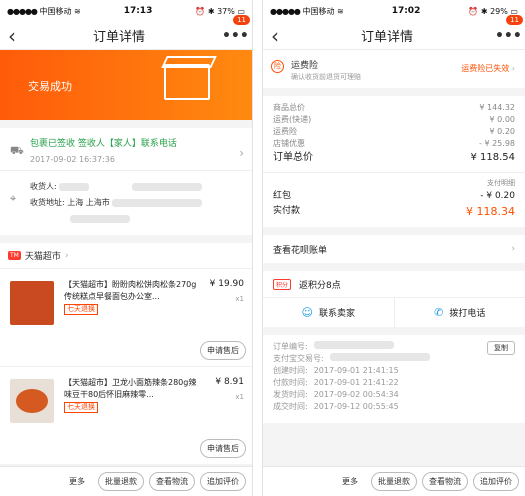 The width and height of the screenshot is (525, 496). What do you see at coordinates (42, 257) in the screenshot?
I see `shop-name: 天猫超市` at bounding box center [42, 257].